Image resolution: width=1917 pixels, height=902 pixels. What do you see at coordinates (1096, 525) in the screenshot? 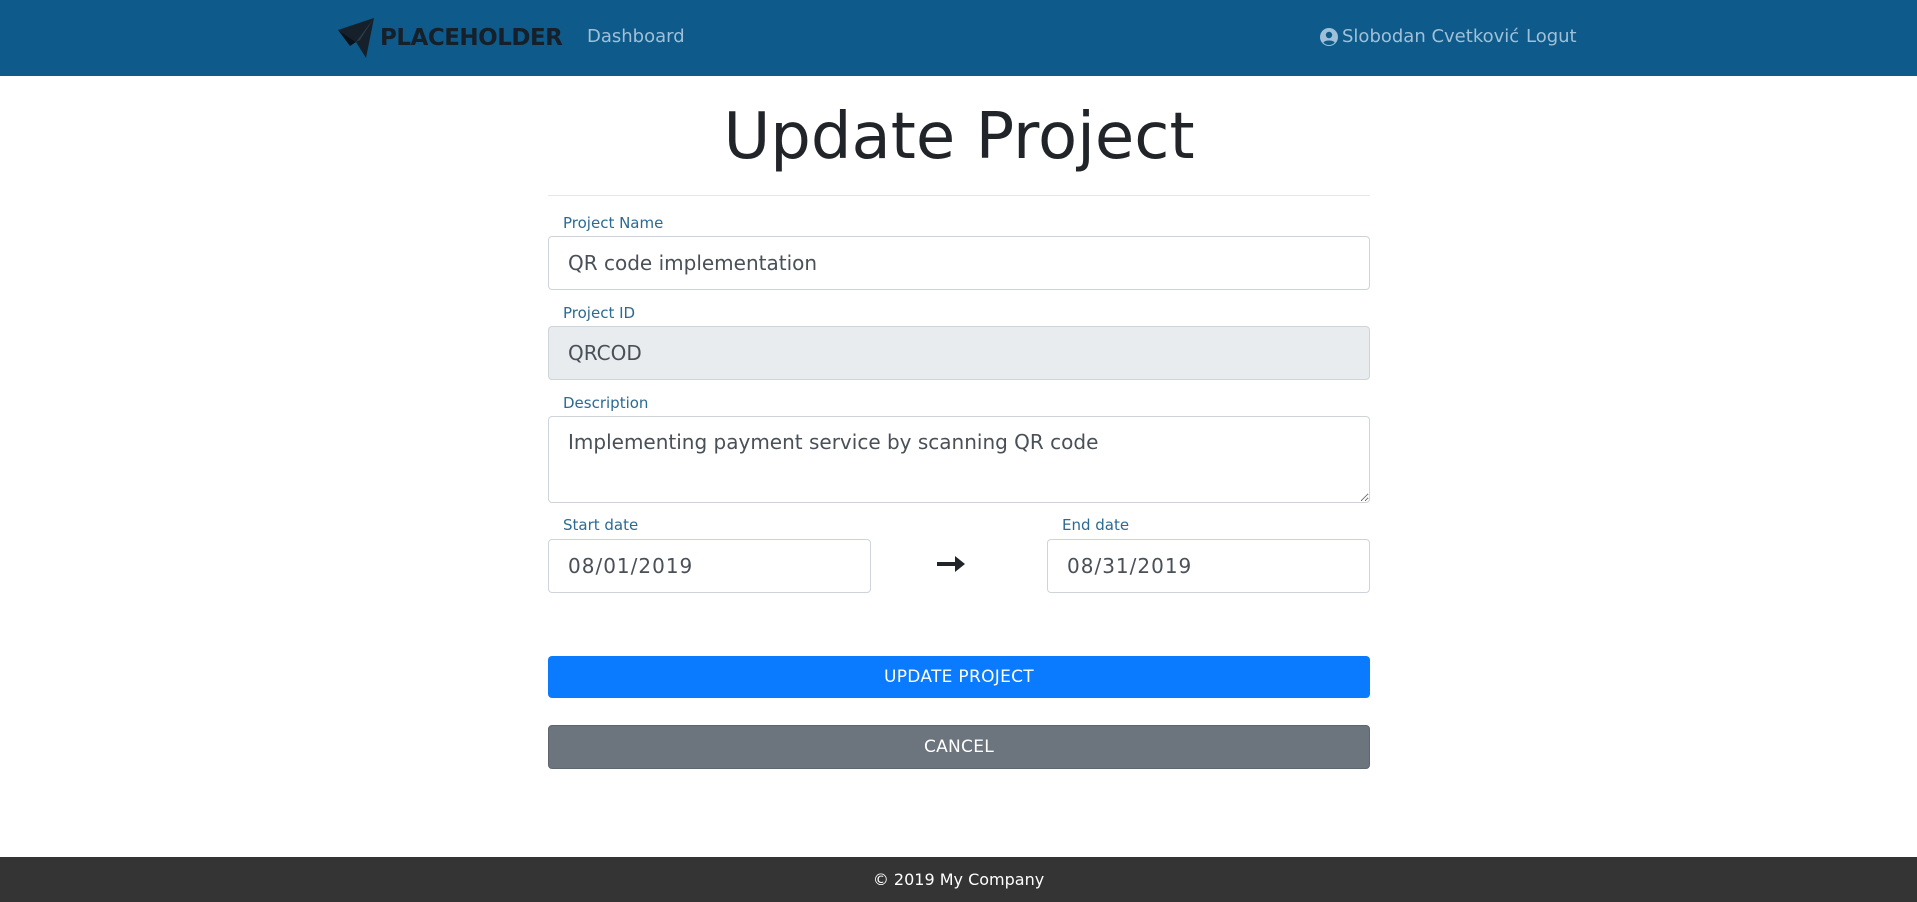
I see `end-date-label: End date` at bounding box center [1096, 525].